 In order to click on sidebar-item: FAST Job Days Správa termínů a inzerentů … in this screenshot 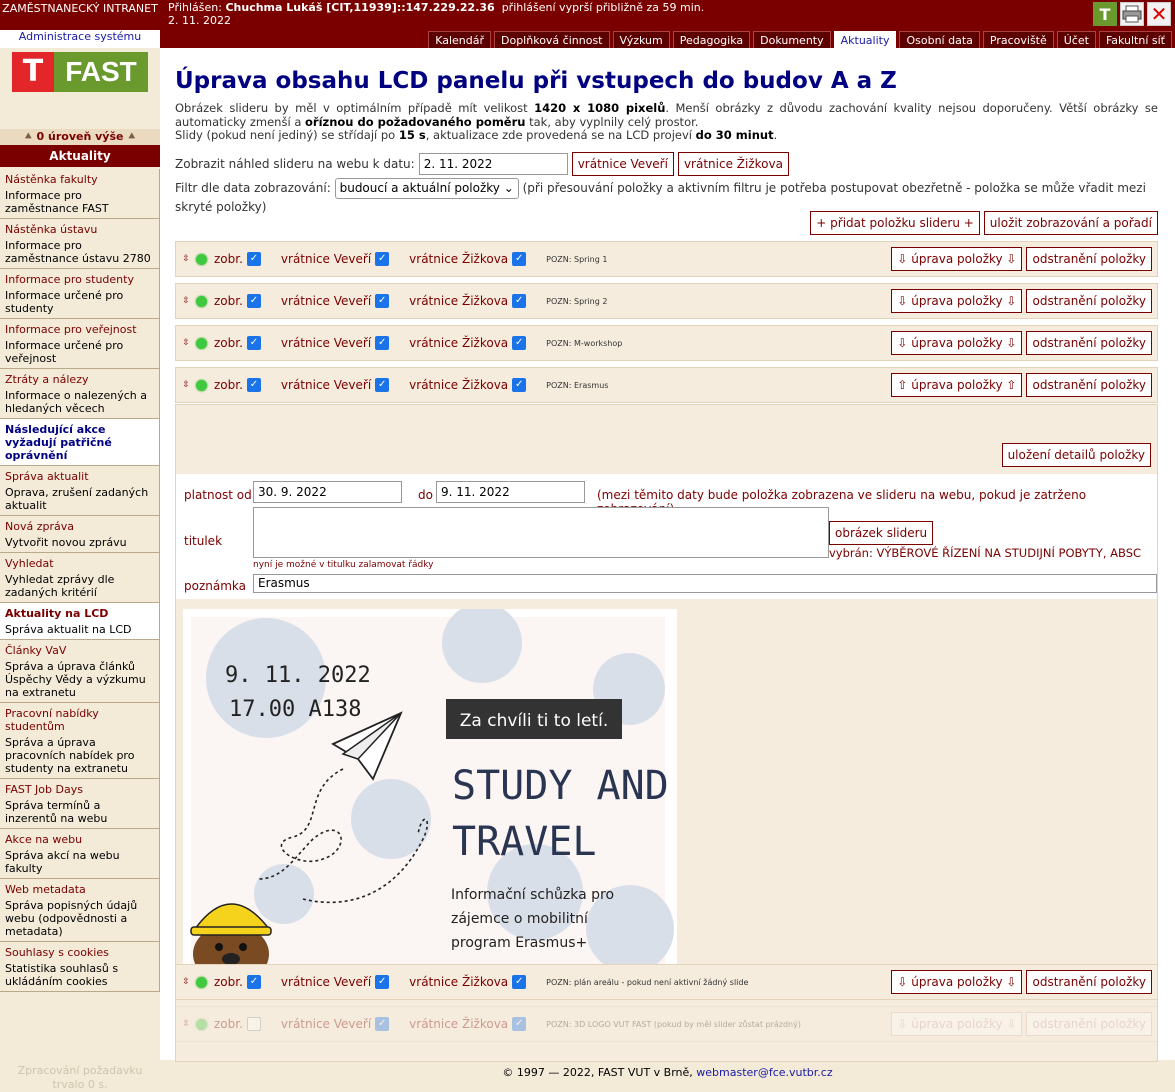, I will do `click(80, 804)`.